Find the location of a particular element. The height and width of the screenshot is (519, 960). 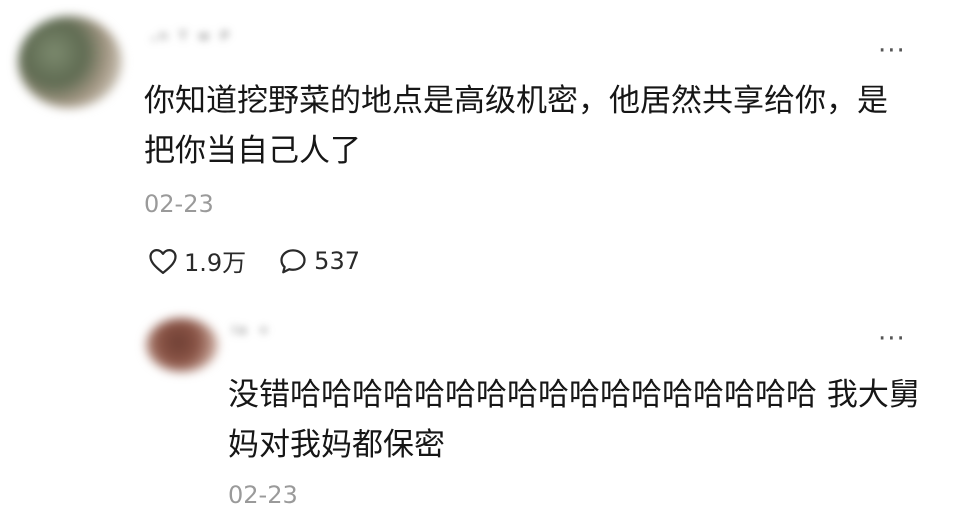

heart-icon is located at coordinates (163, 261).